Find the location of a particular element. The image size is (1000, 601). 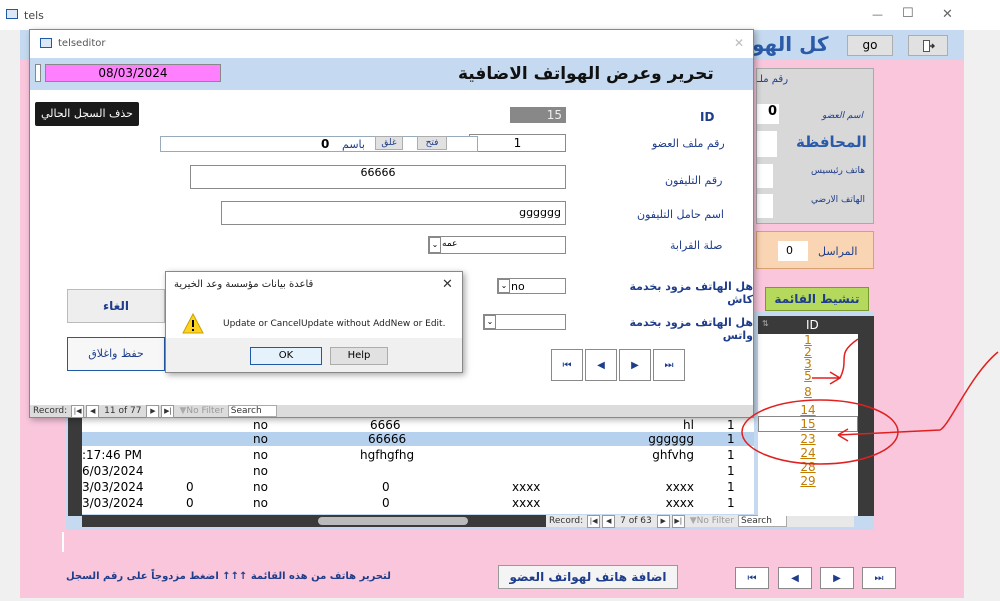

go-button: go is located at coordinates (870, 45).